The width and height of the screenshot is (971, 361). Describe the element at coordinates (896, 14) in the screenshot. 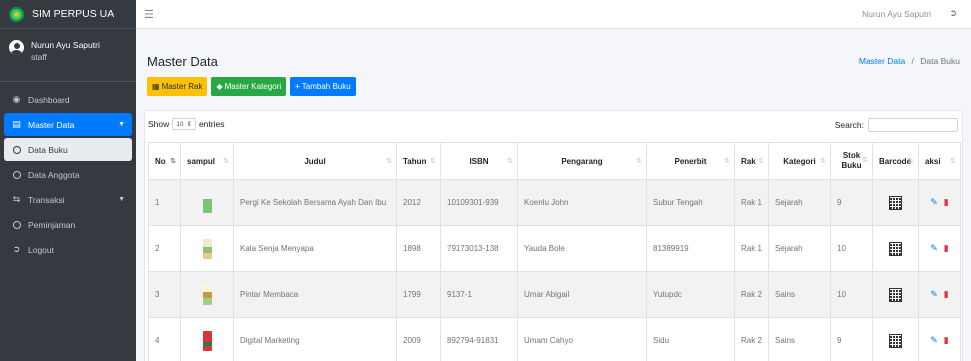

I see `top-user-name: Nurun Ayu Saputri` at that location.